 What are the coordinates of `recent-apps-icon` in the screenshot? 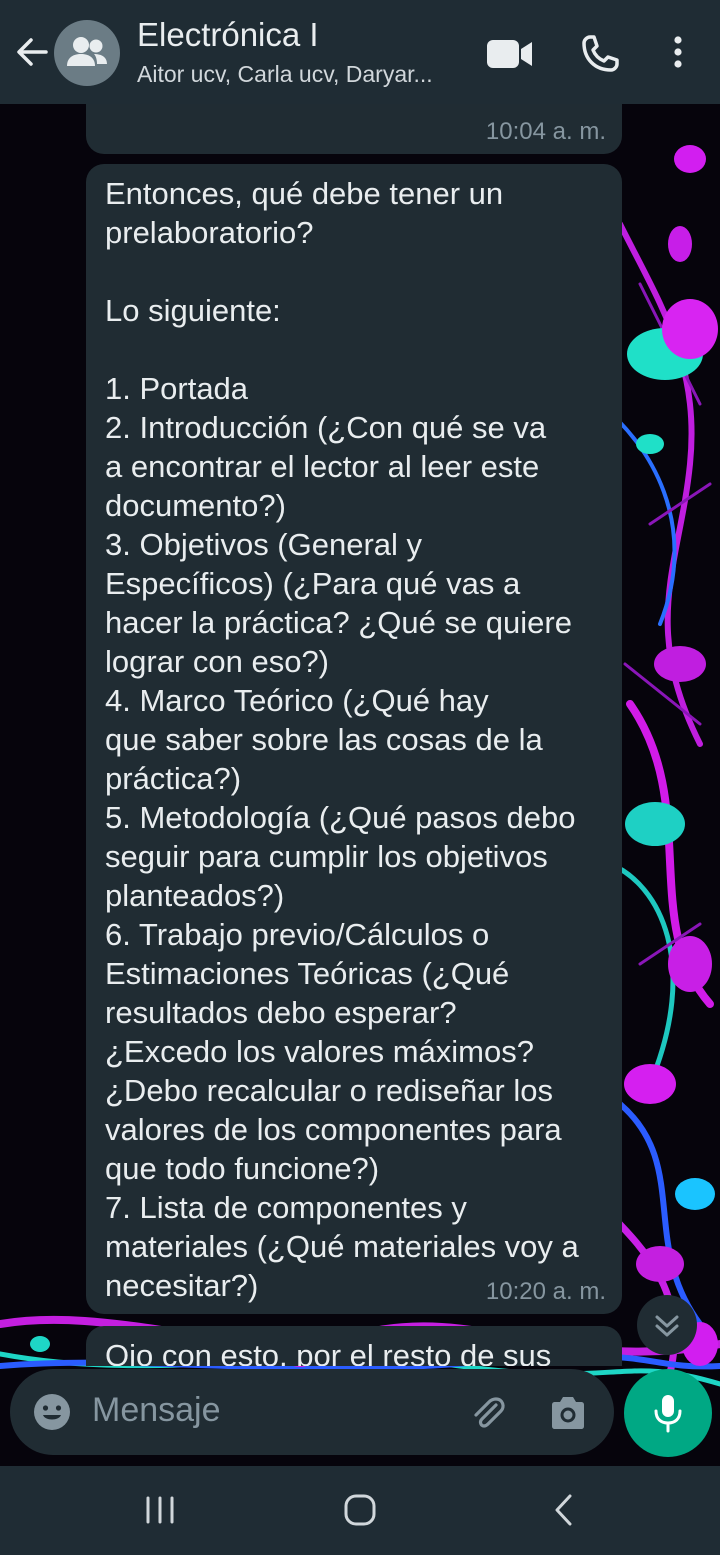 It's located at (160, 1510).